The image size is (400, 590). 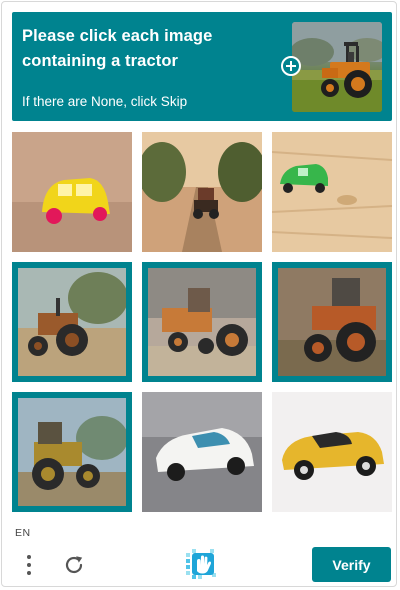 I want to click on prompt-line-2: containing a tractor, so click(x=100, y=61).